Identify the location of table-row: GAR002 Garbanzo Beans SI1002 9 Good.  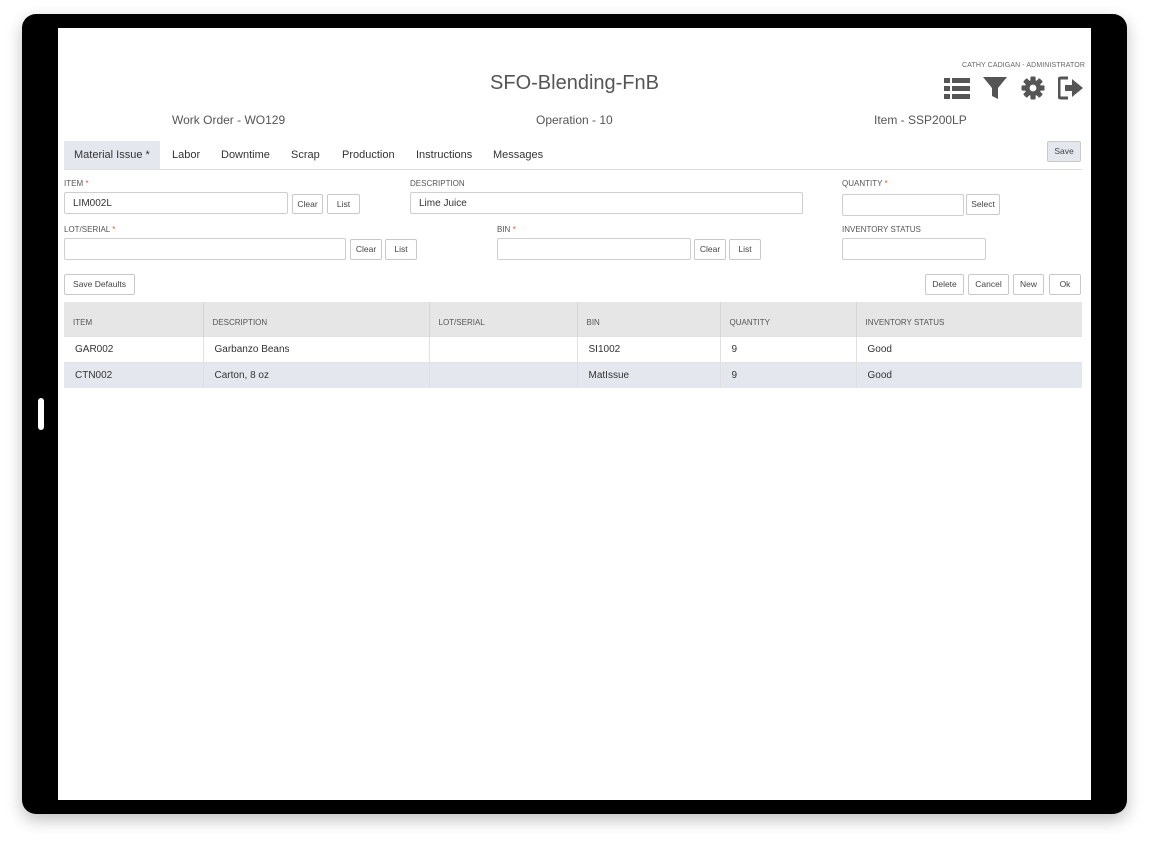
(573, 348).